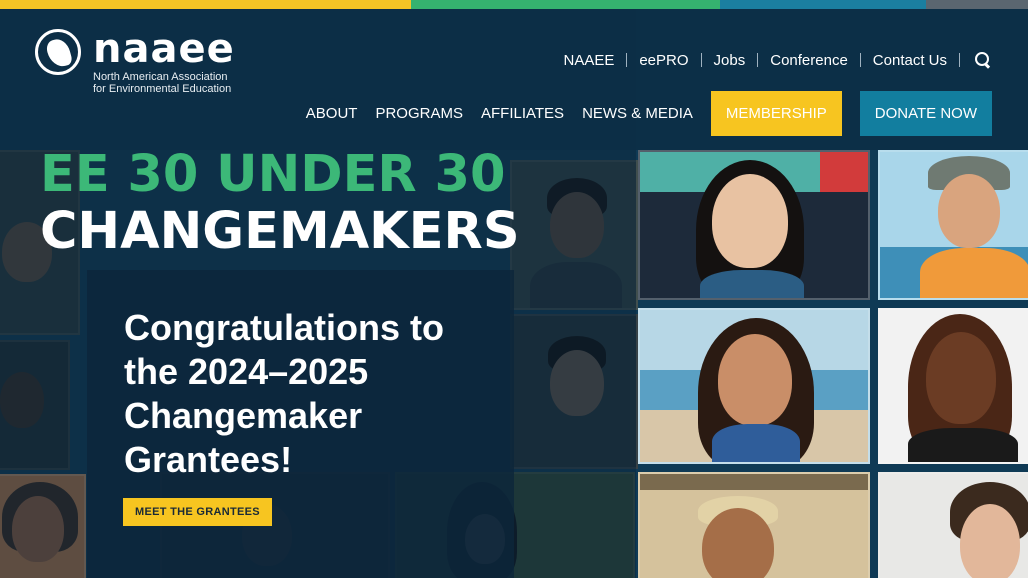 The width and height of the screenshot is (1028, 578). I want to click on hero-title-line2: CHANGEMAKERS, so click(280, 231).